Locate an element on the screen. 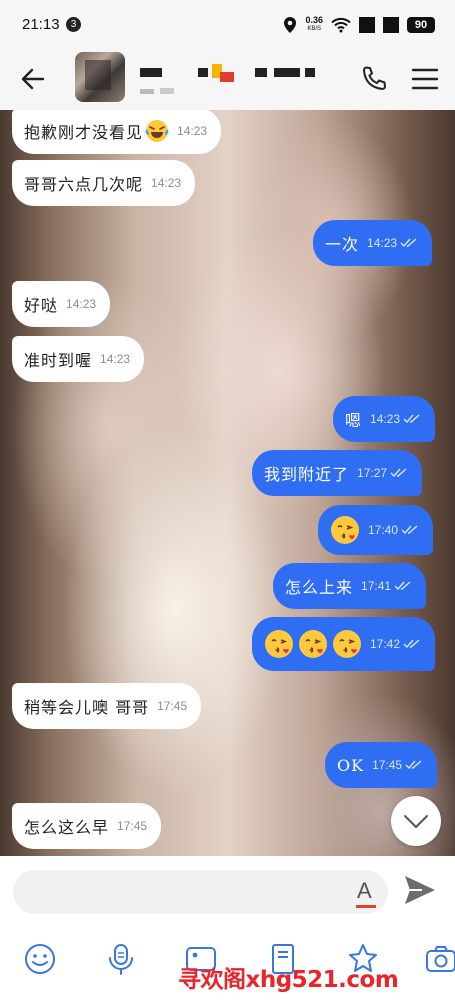 The height and width of the screenshot is (1000, 455). message-input-container: A is located at coordinates (200, 892).